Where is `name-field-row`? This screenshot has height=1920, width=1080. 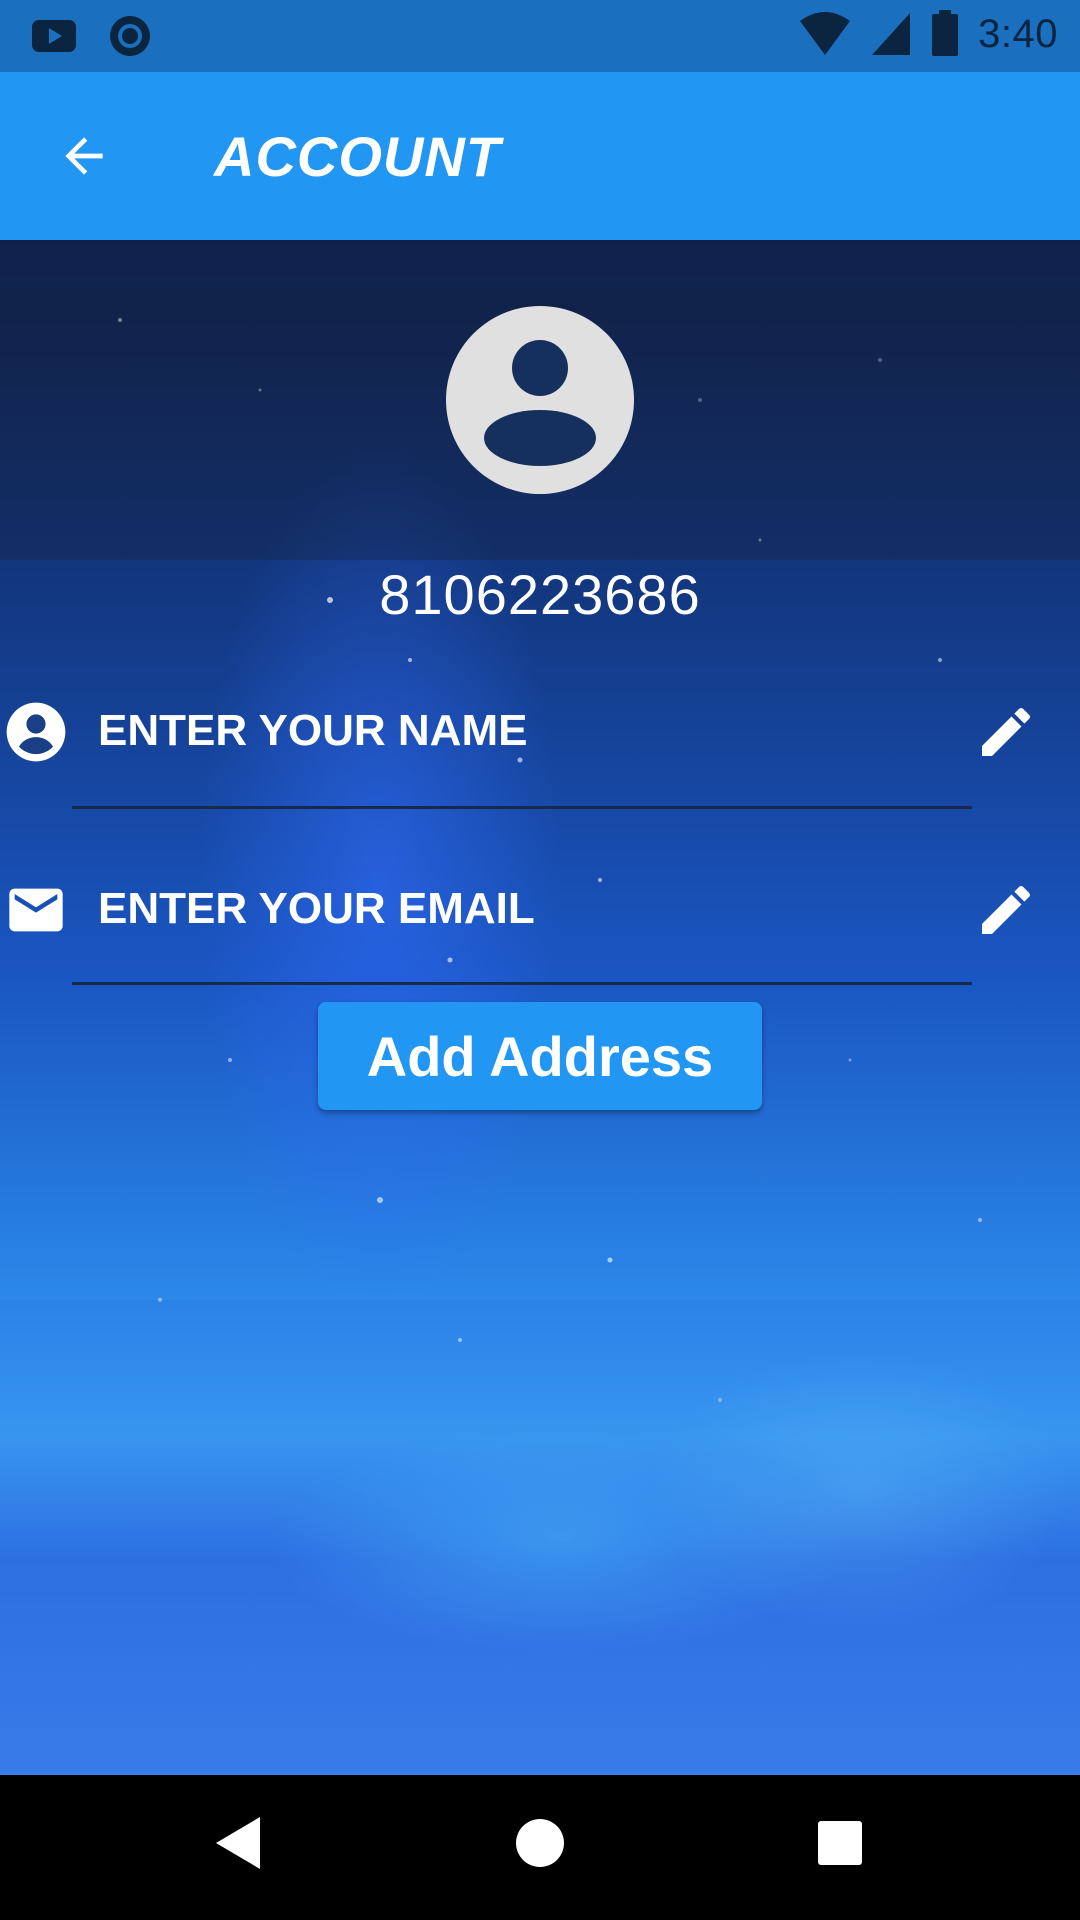
name-field-row is located at coordinates (540, 730).